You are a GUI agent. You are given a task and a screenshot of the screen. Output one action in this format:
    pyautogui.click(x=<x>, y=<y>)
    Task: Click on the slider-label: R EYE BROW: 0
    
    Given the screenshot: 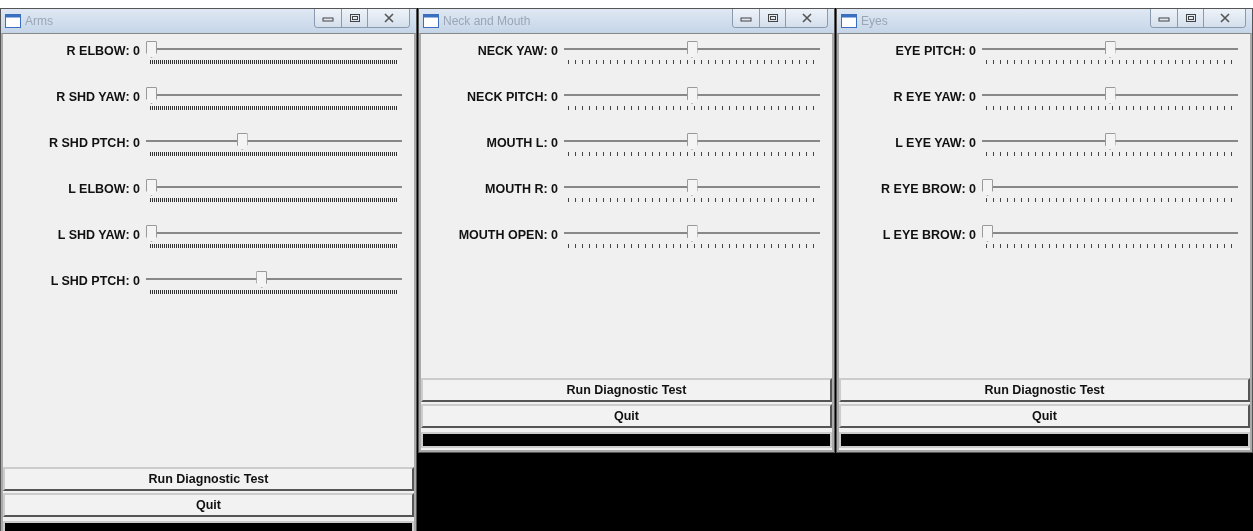 What is the action you would take?
    pyautogui.click(x=928, y=188)
    